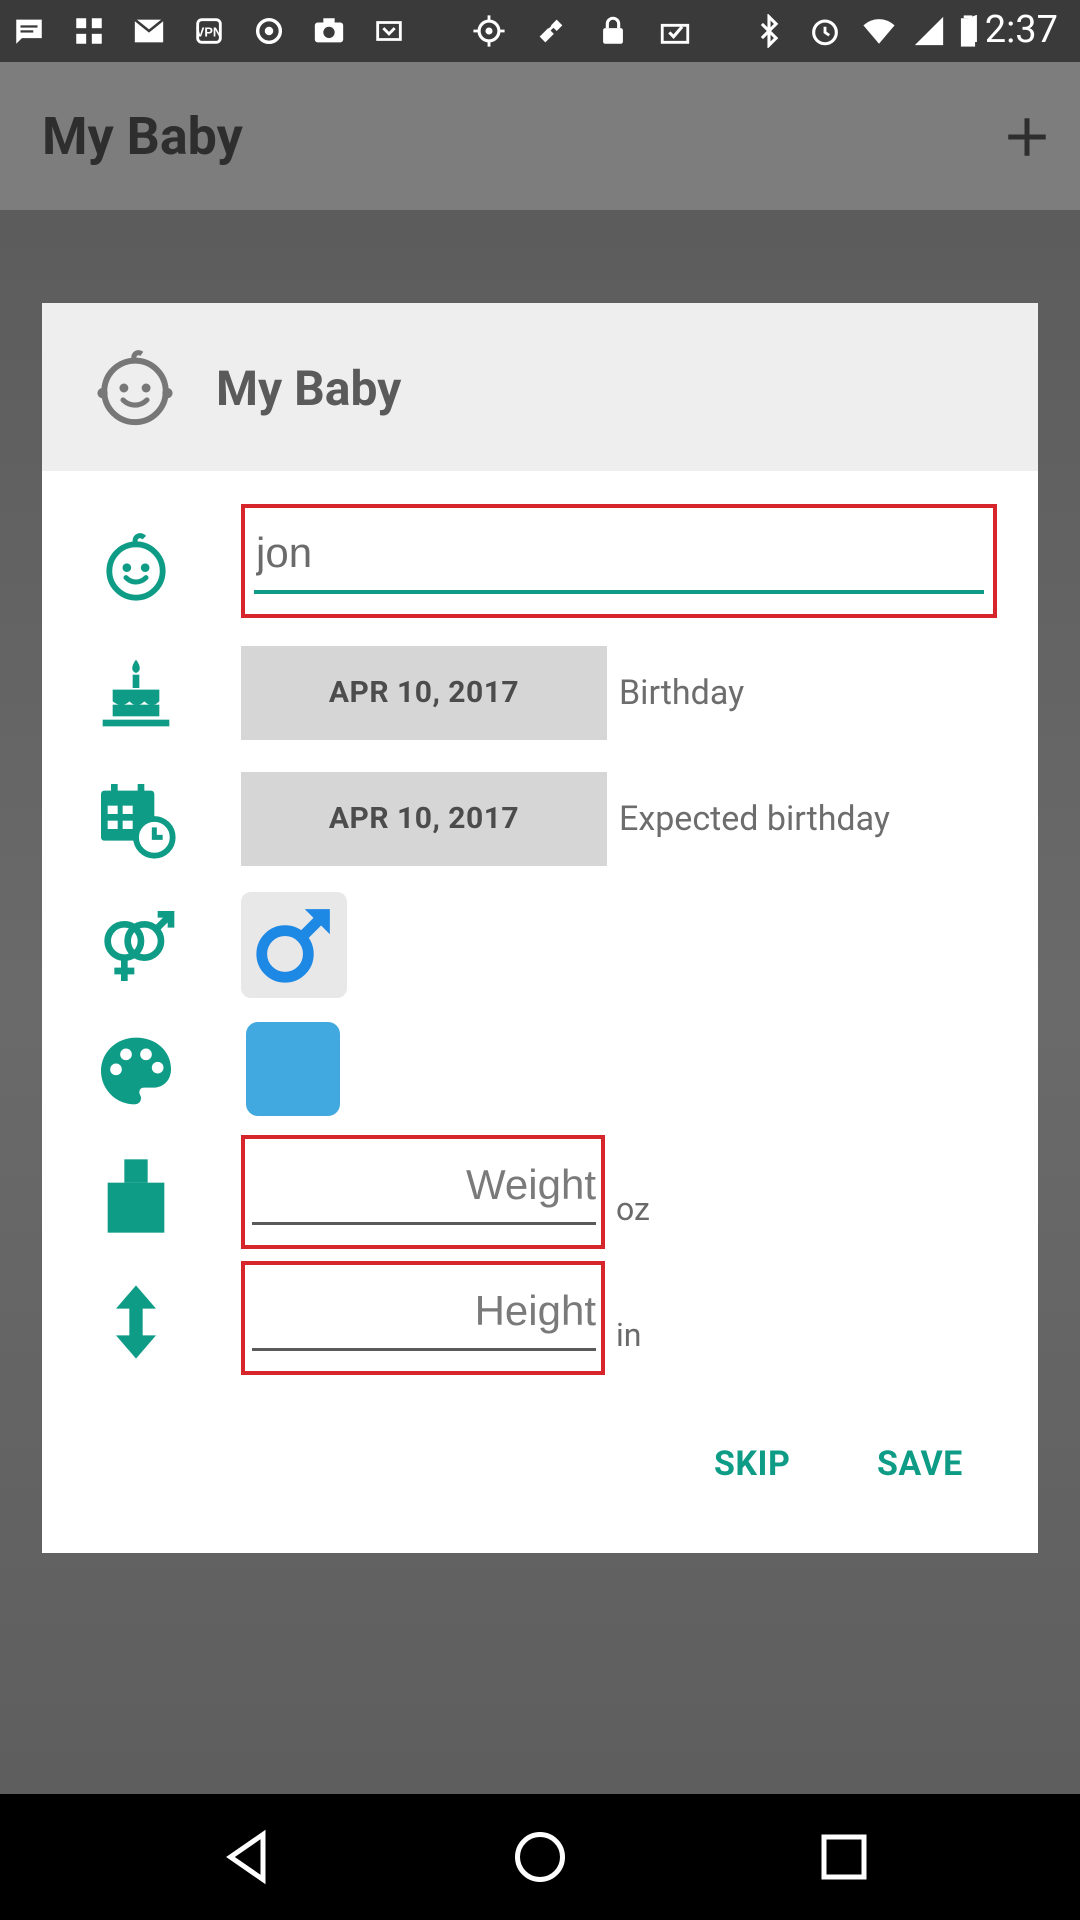 The width and height of the screenshot is (1080, 1920). What do you see at coordinates (424, 693) in the screenshot?
I see `birthday-date-button: APR 10, 2017` at bounding box center [424, 693].